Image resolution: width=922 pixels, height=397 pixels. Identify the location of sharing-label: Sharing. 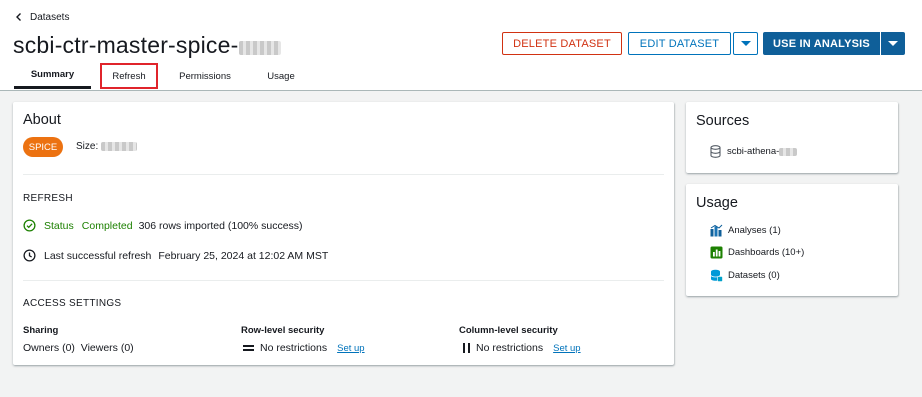
(41, 330).